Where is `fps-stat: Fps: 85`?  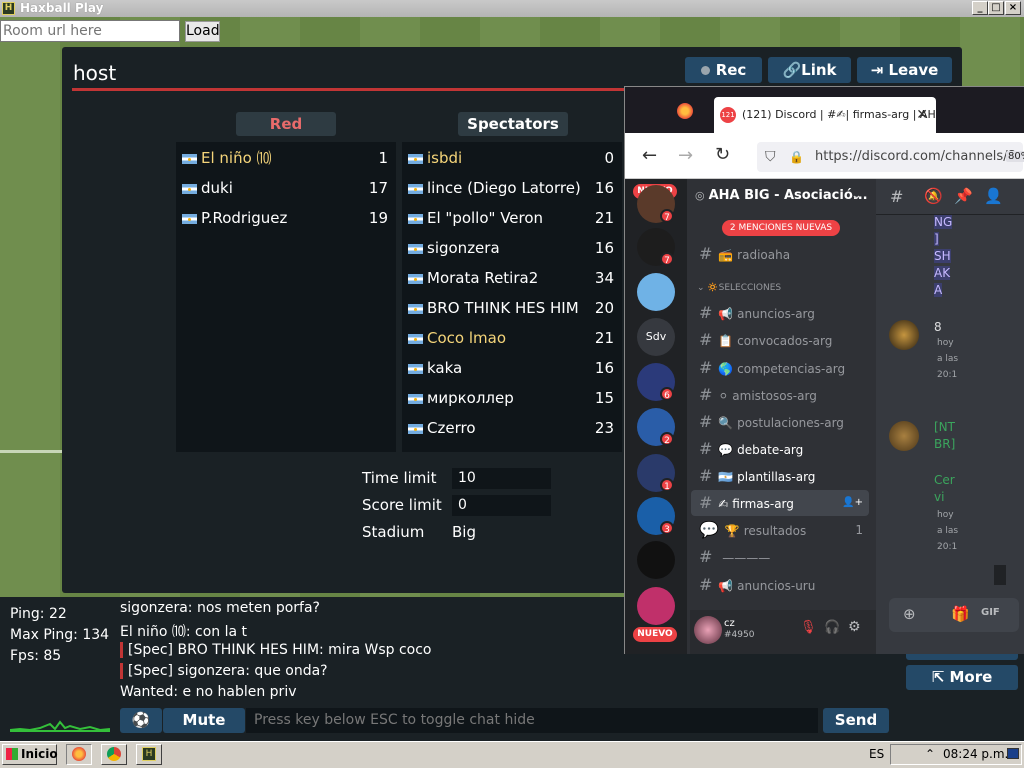
fps-stat: Fps: 85 is located at coordinates (36, 656).